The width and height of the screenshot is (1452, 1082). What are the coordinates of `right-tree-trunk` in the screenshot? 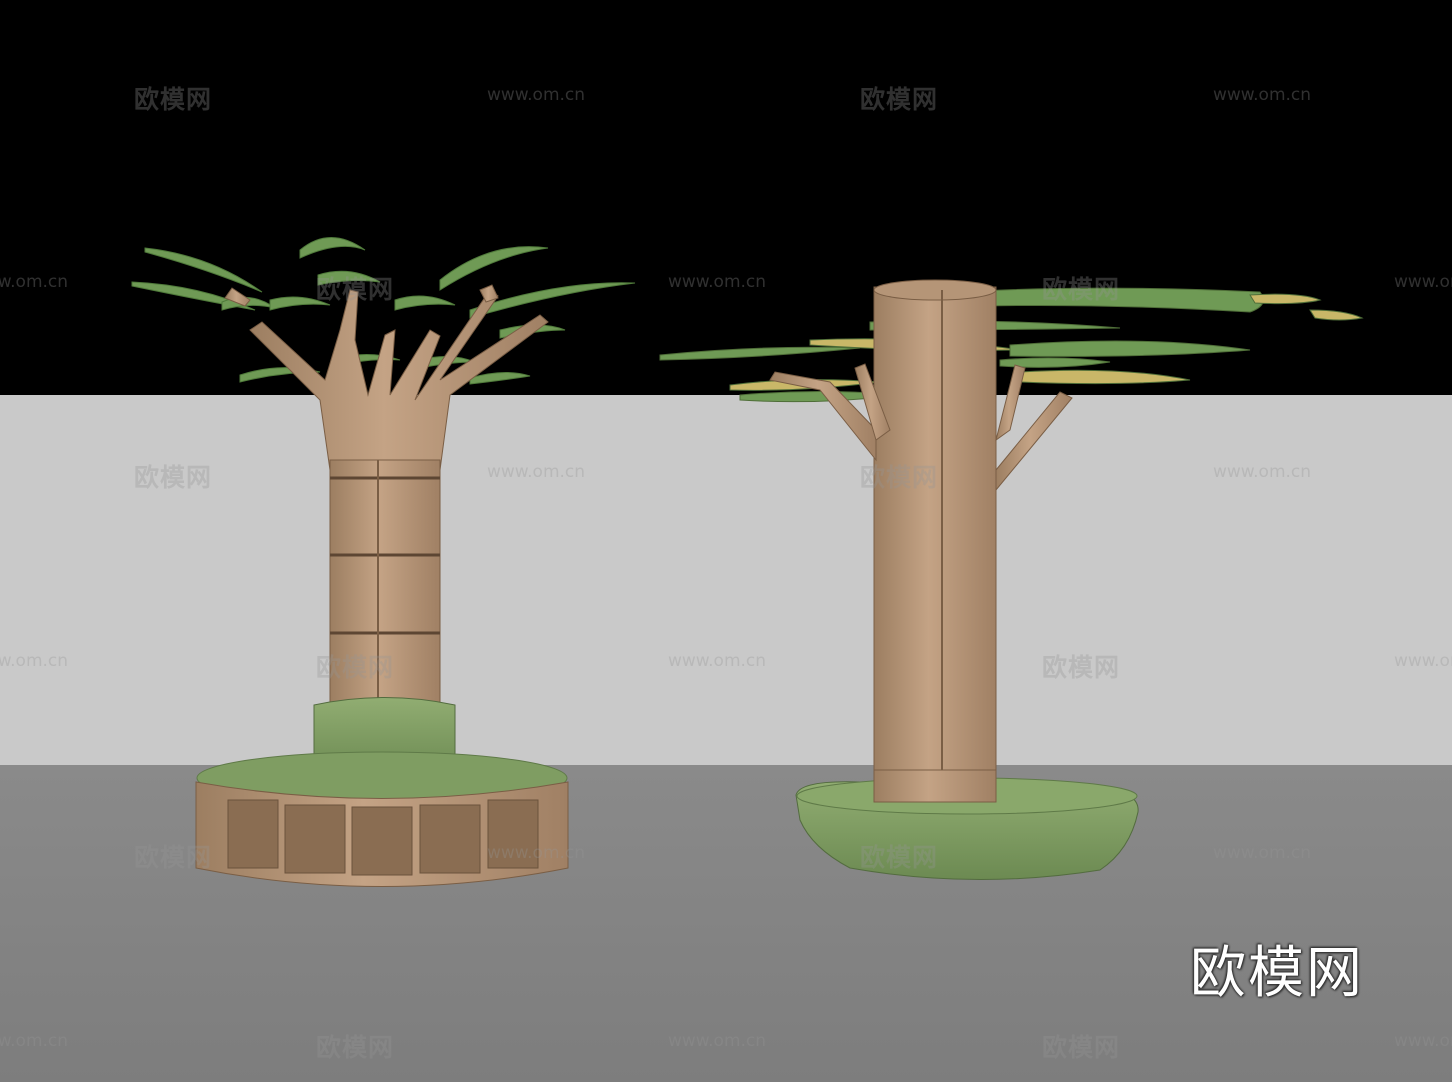 It's located at (935, 544).